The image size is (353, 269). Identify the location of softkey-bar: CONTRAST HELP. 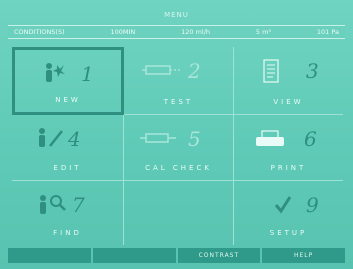
(176, 255).